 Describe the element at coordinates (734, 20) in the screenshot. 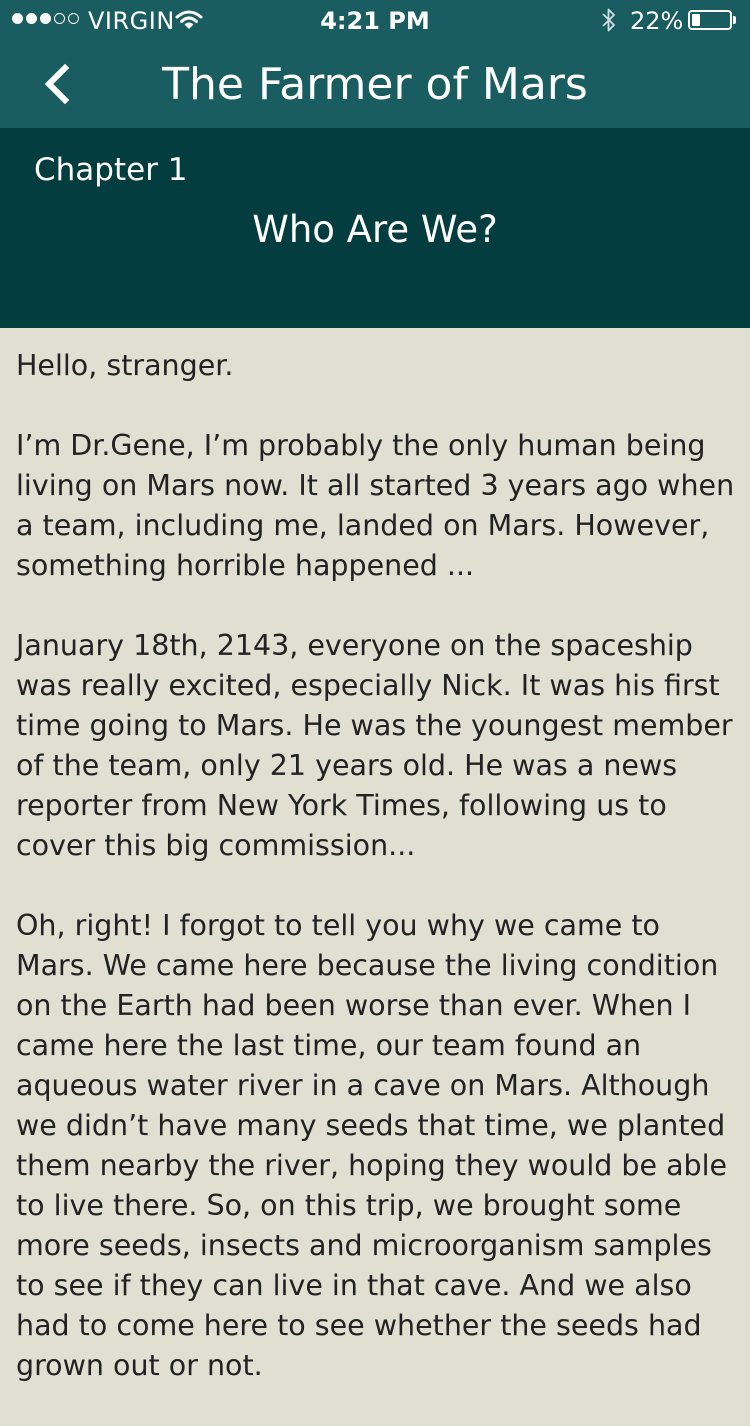

I see `battery-tip` at that location.